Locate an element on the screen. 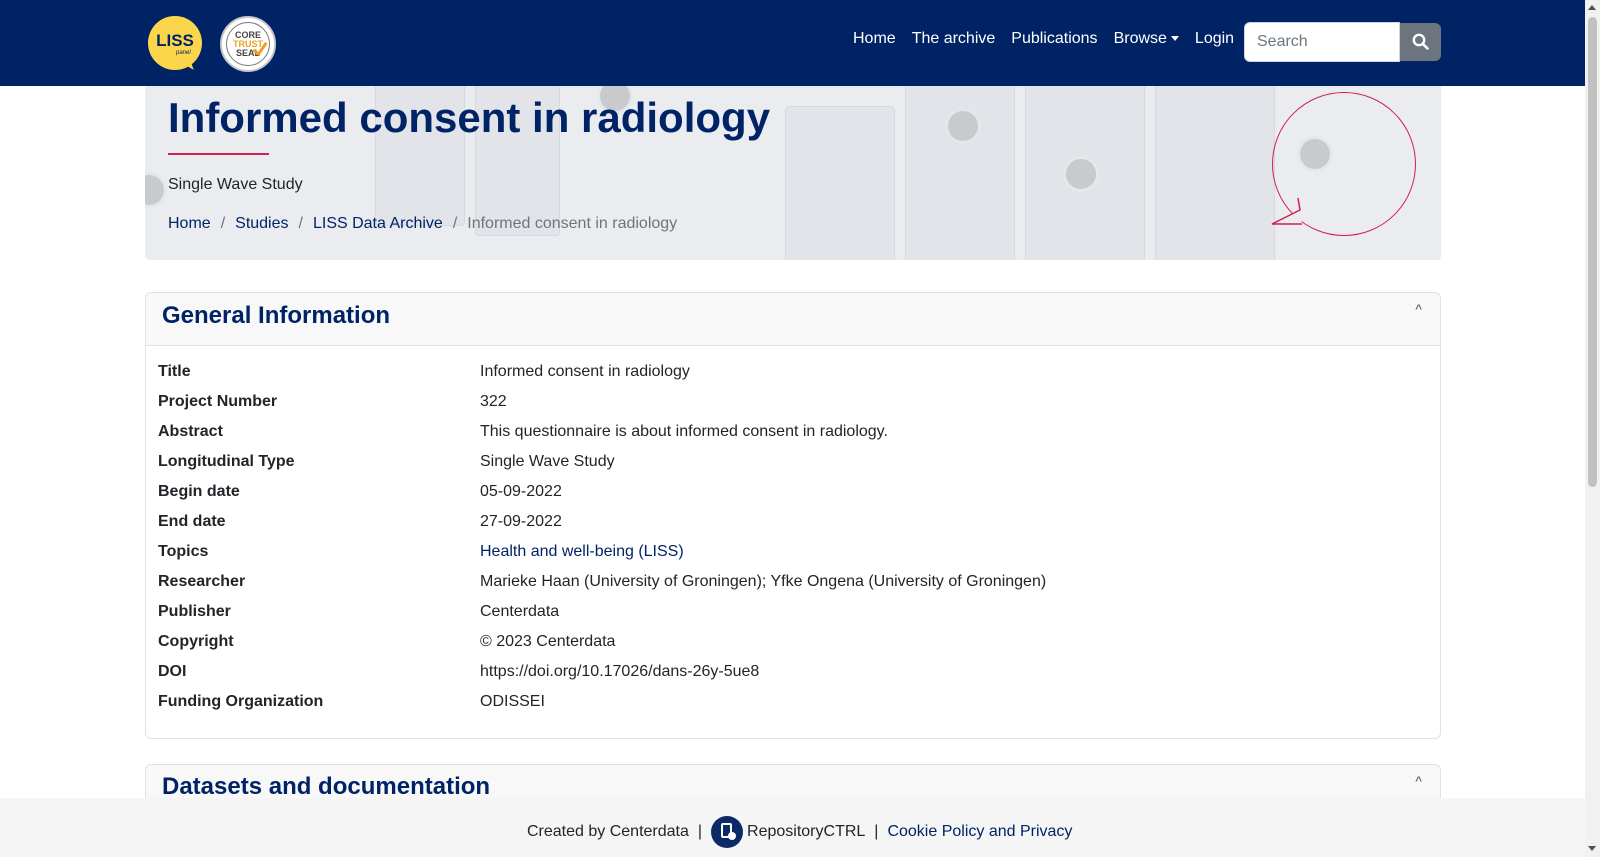  title-underline is located at coordinates (218, 154).